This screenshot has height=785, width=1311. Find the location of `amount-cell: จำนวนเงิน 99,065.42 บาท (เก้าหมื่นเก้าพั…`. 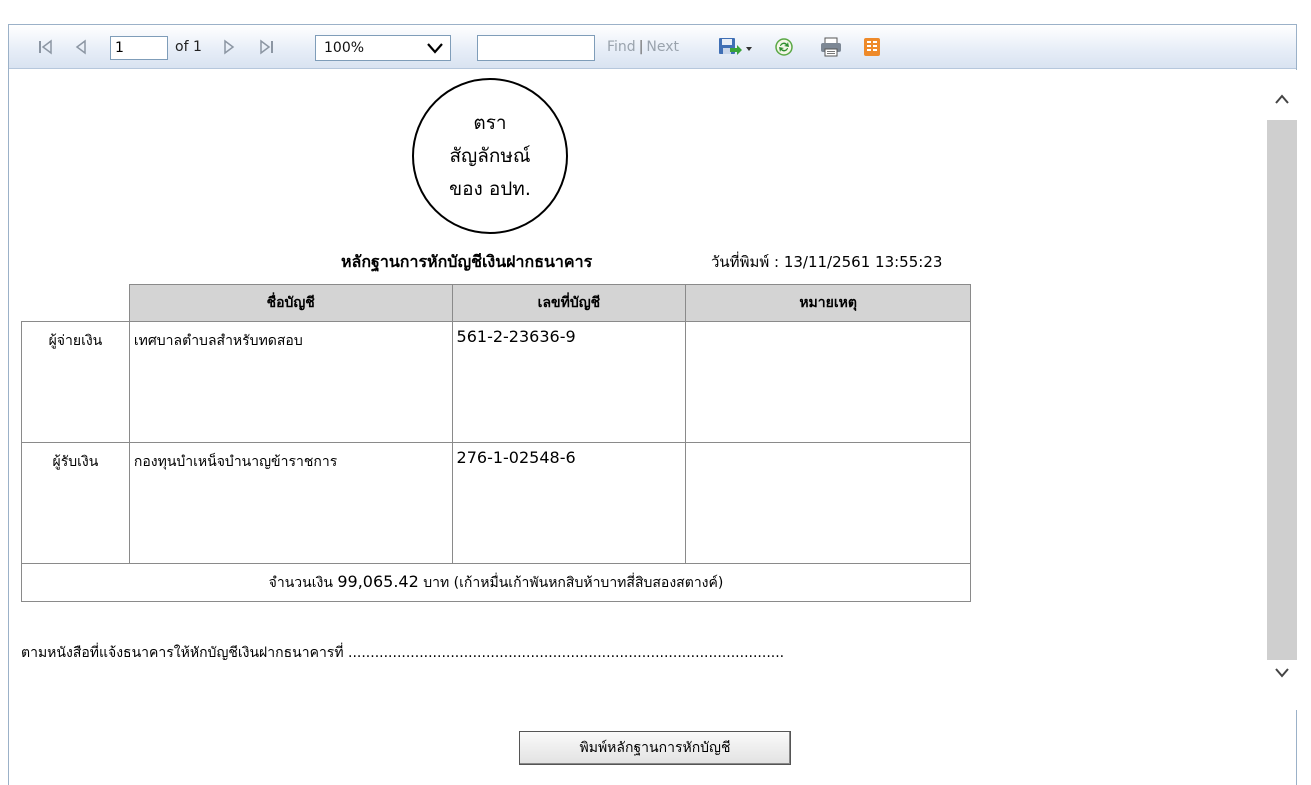

amount-cell: จำนวนเงิน 99,065.42 บาท (เก้าหมื่นเก้าพั… is located at coordinates (496, 582).